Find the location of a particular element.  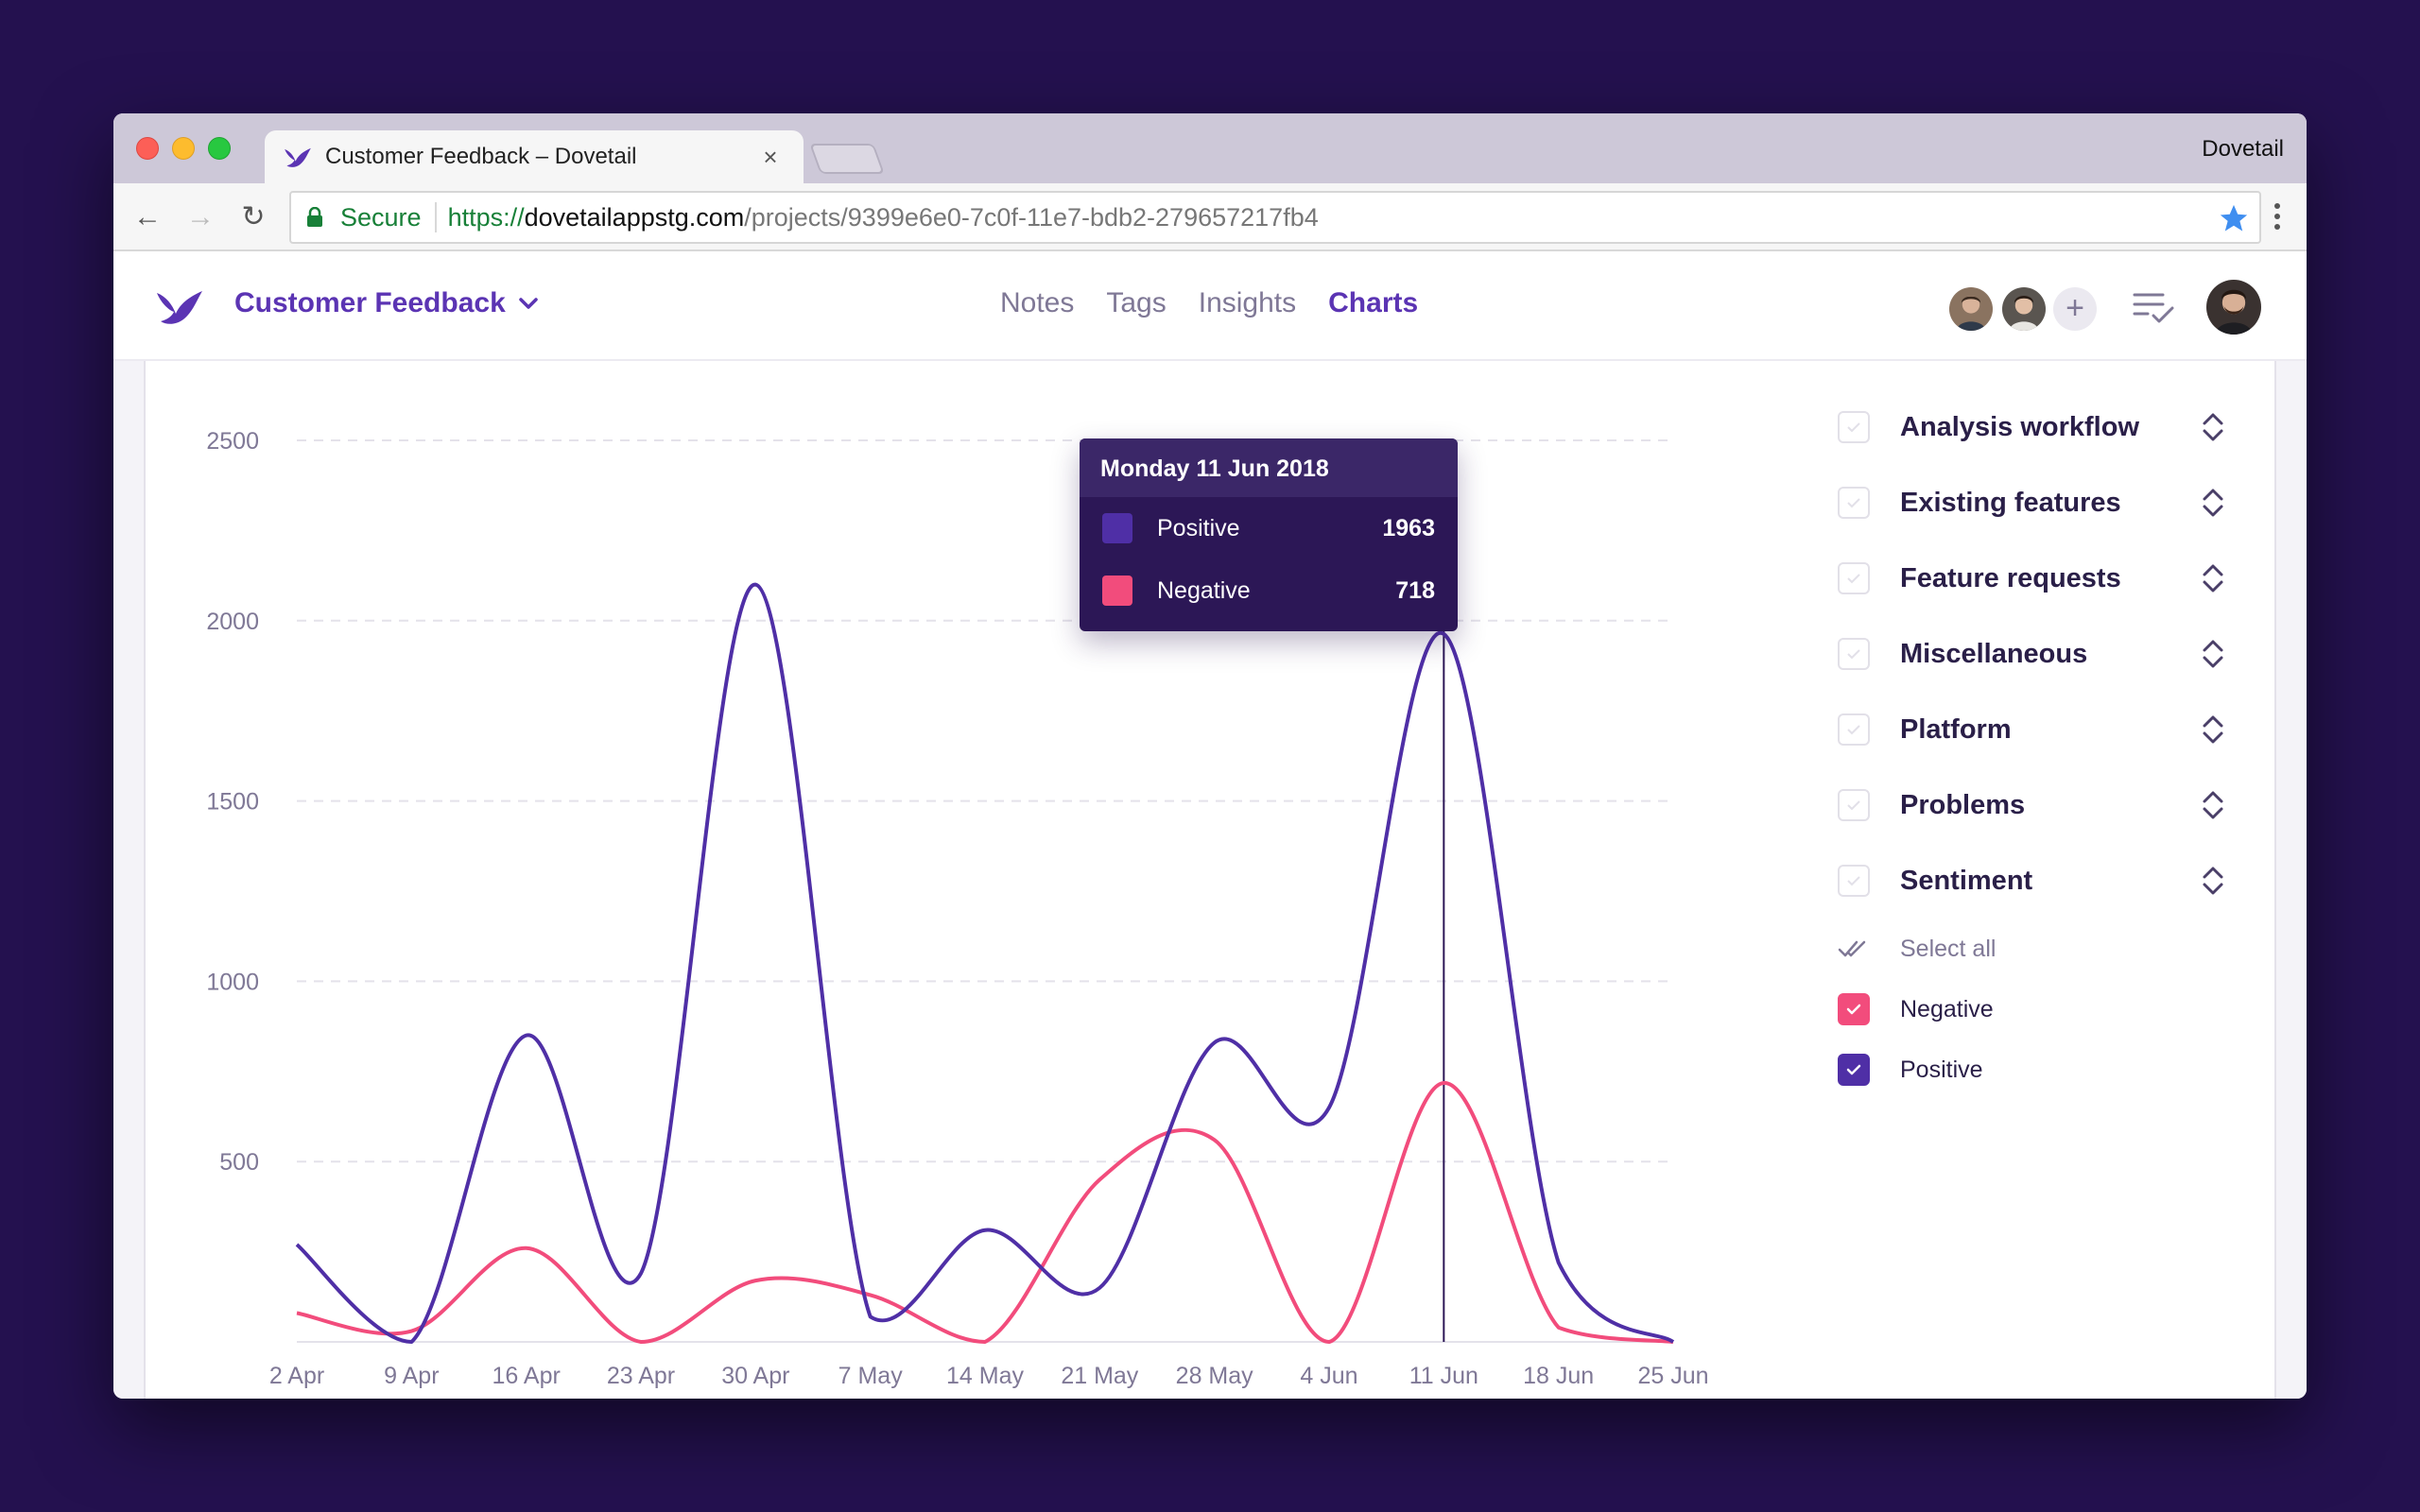

x-tick-label: 2 Apr is located at coordinates (296, 1376).